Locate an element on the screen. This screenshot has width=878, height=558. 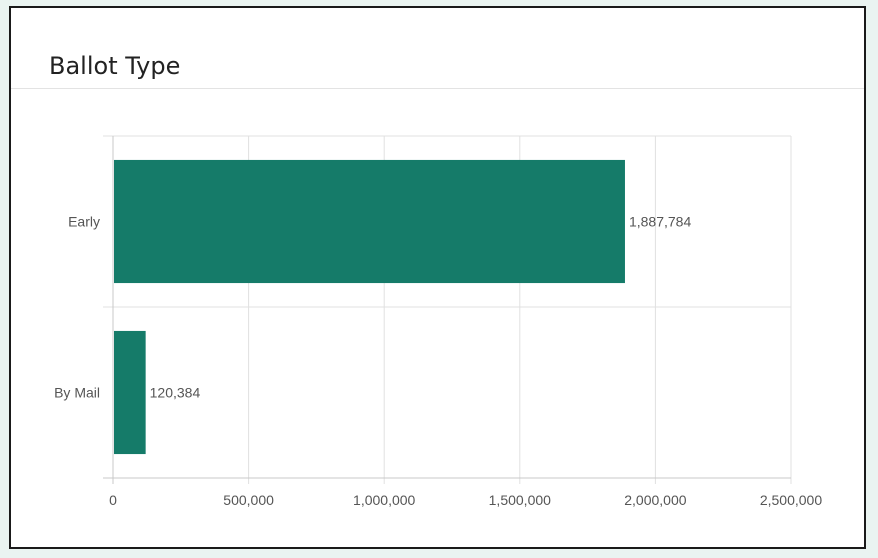
x-tick-label: 2,500,000 is located at coordinates (791, 500).